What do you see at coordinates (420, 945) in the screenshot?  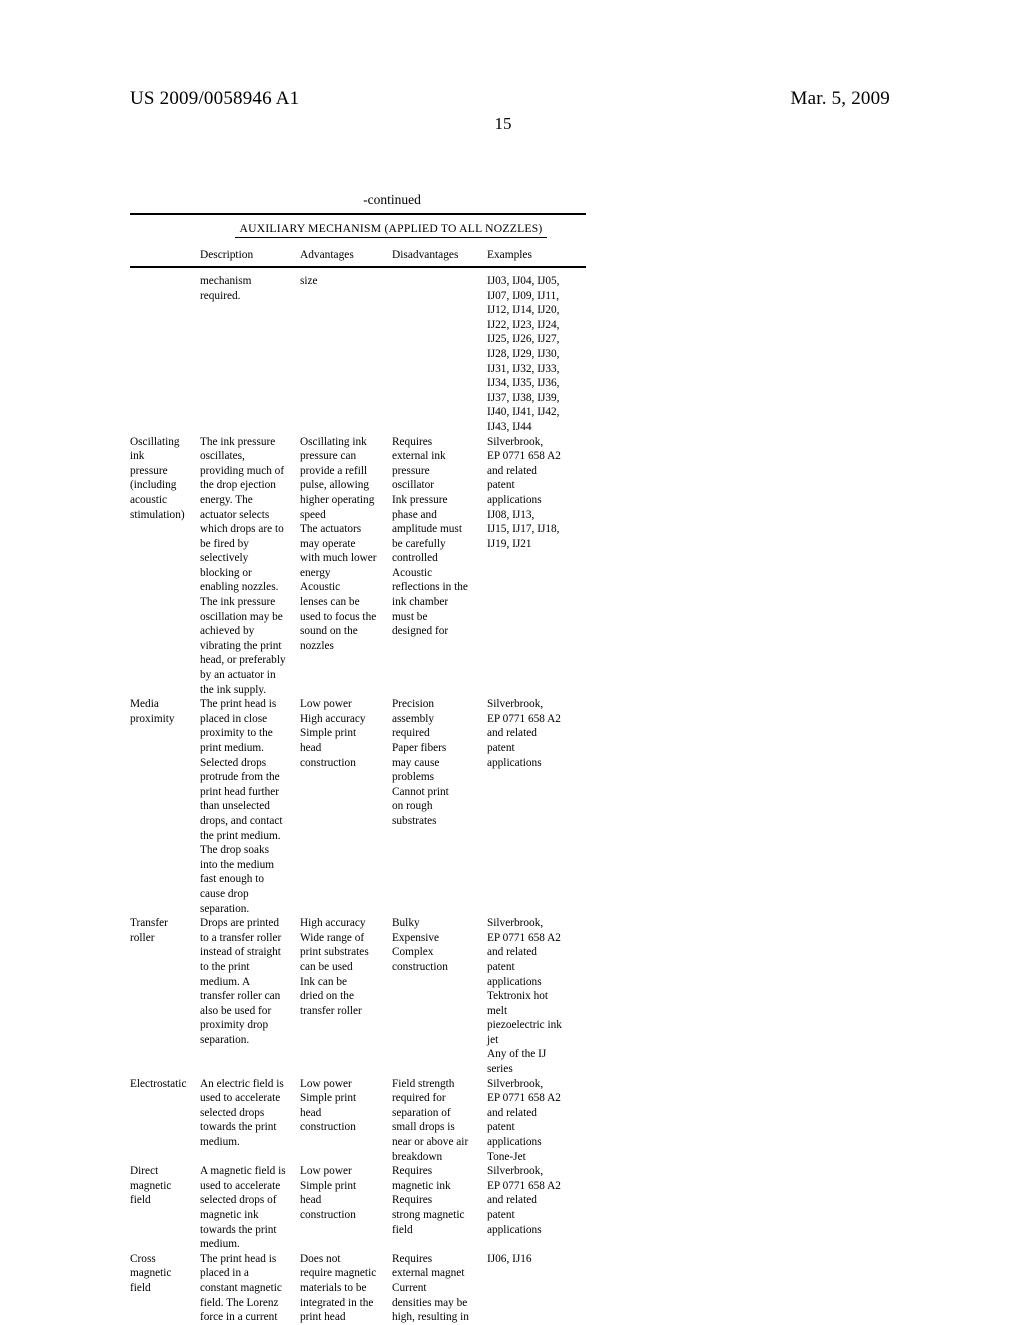 I see `table-cell-disadvantages: Bulky Expensive Complex construction` at bounding box center [420, 945].